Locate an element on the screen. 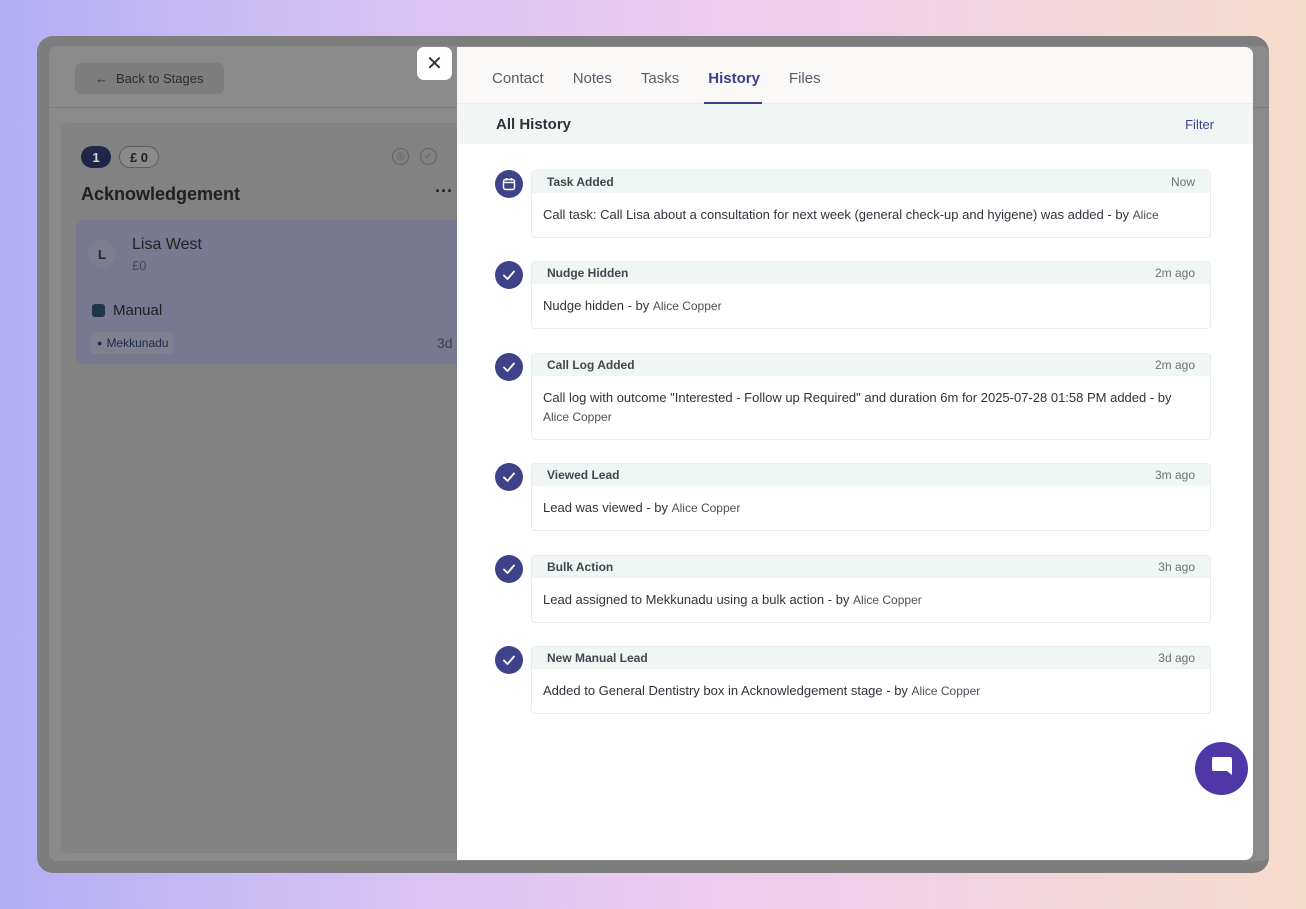  entry-text: Lead was viewed - by is located at coordinates (607, 507).